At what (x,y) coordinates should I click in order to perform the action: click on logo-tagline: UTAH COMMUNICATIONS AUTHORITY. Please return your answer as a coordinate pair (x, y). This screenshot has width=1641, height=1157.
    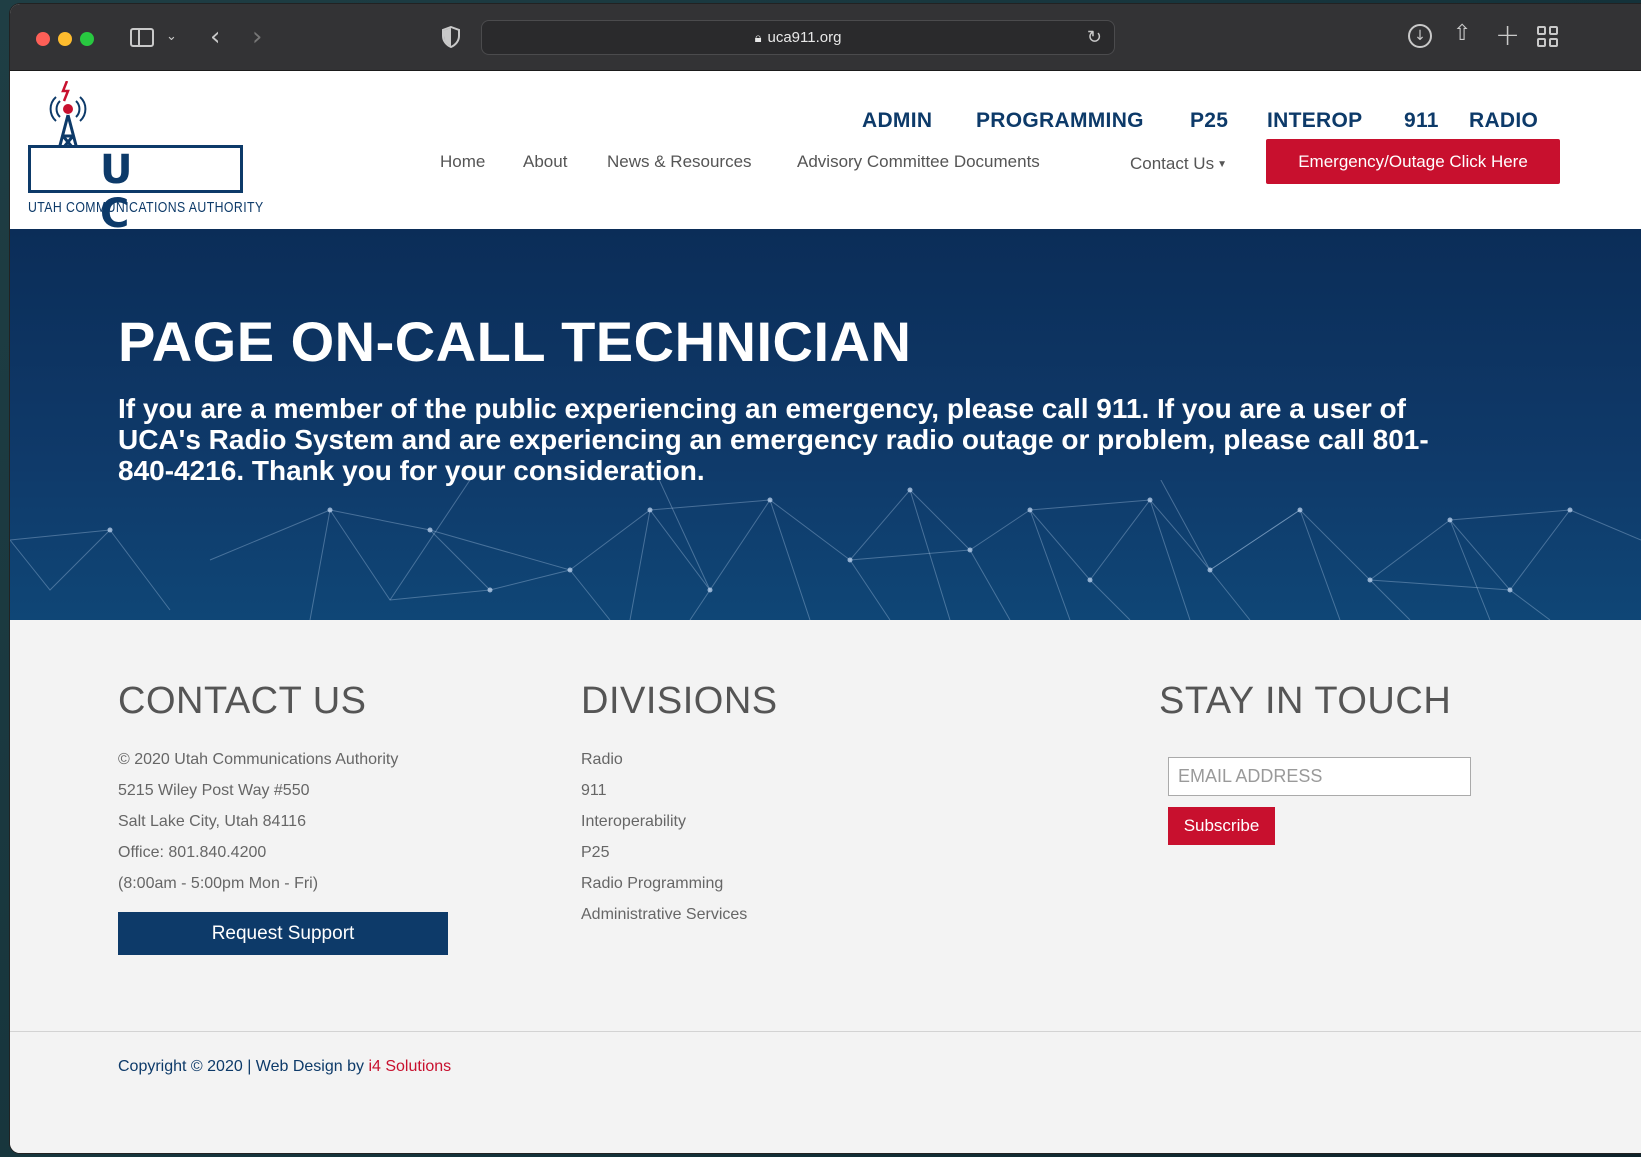
    Looking at the image, I should click on (146, 207).